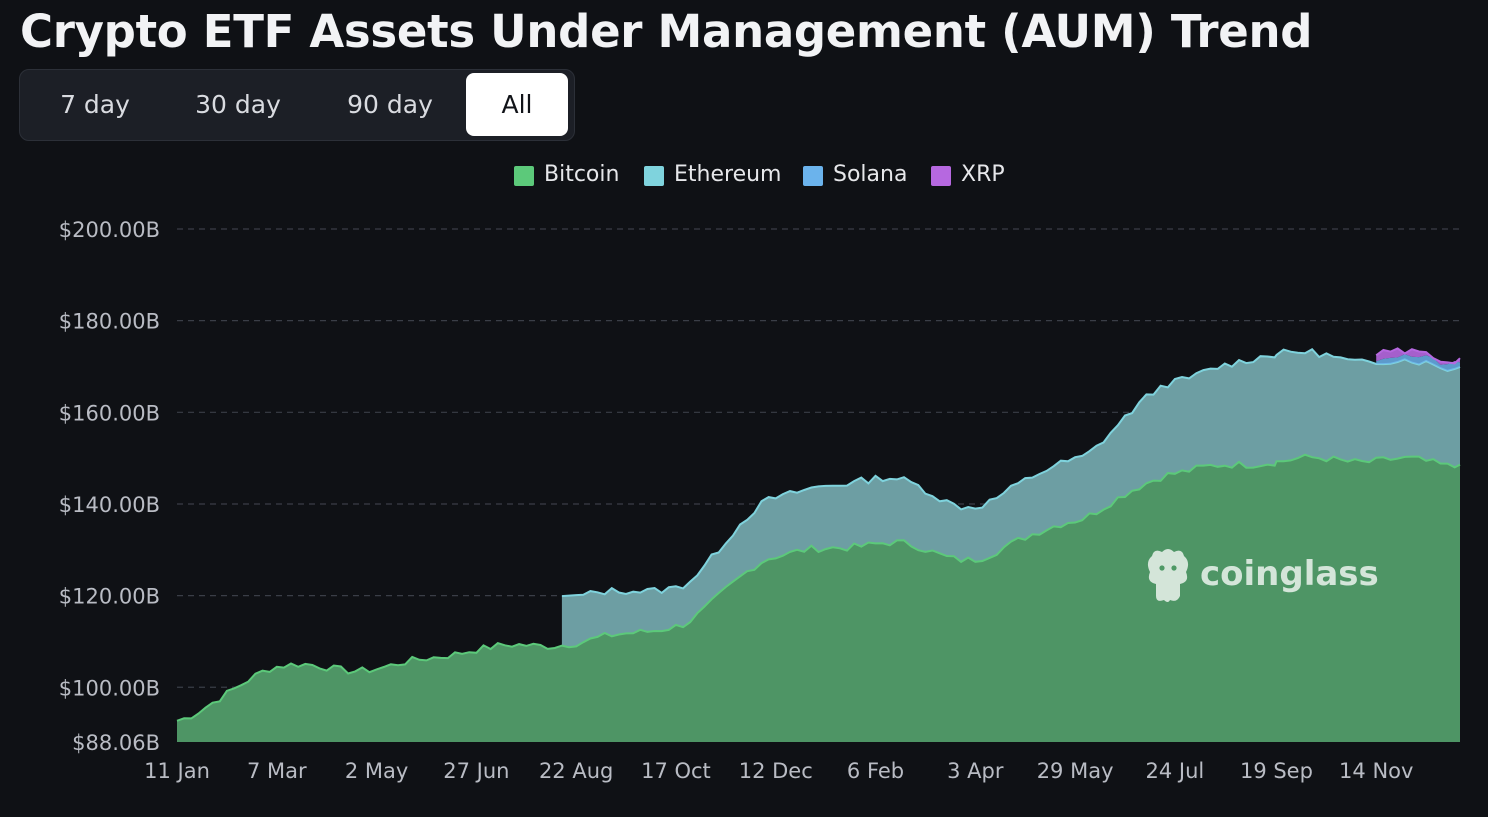 This screenshot has height=817, width=1488. What do you see at coordinates (776, 771) in the screenshot?
I see `x-tick-label: 12 Dec` at bounding box center [776, 771].